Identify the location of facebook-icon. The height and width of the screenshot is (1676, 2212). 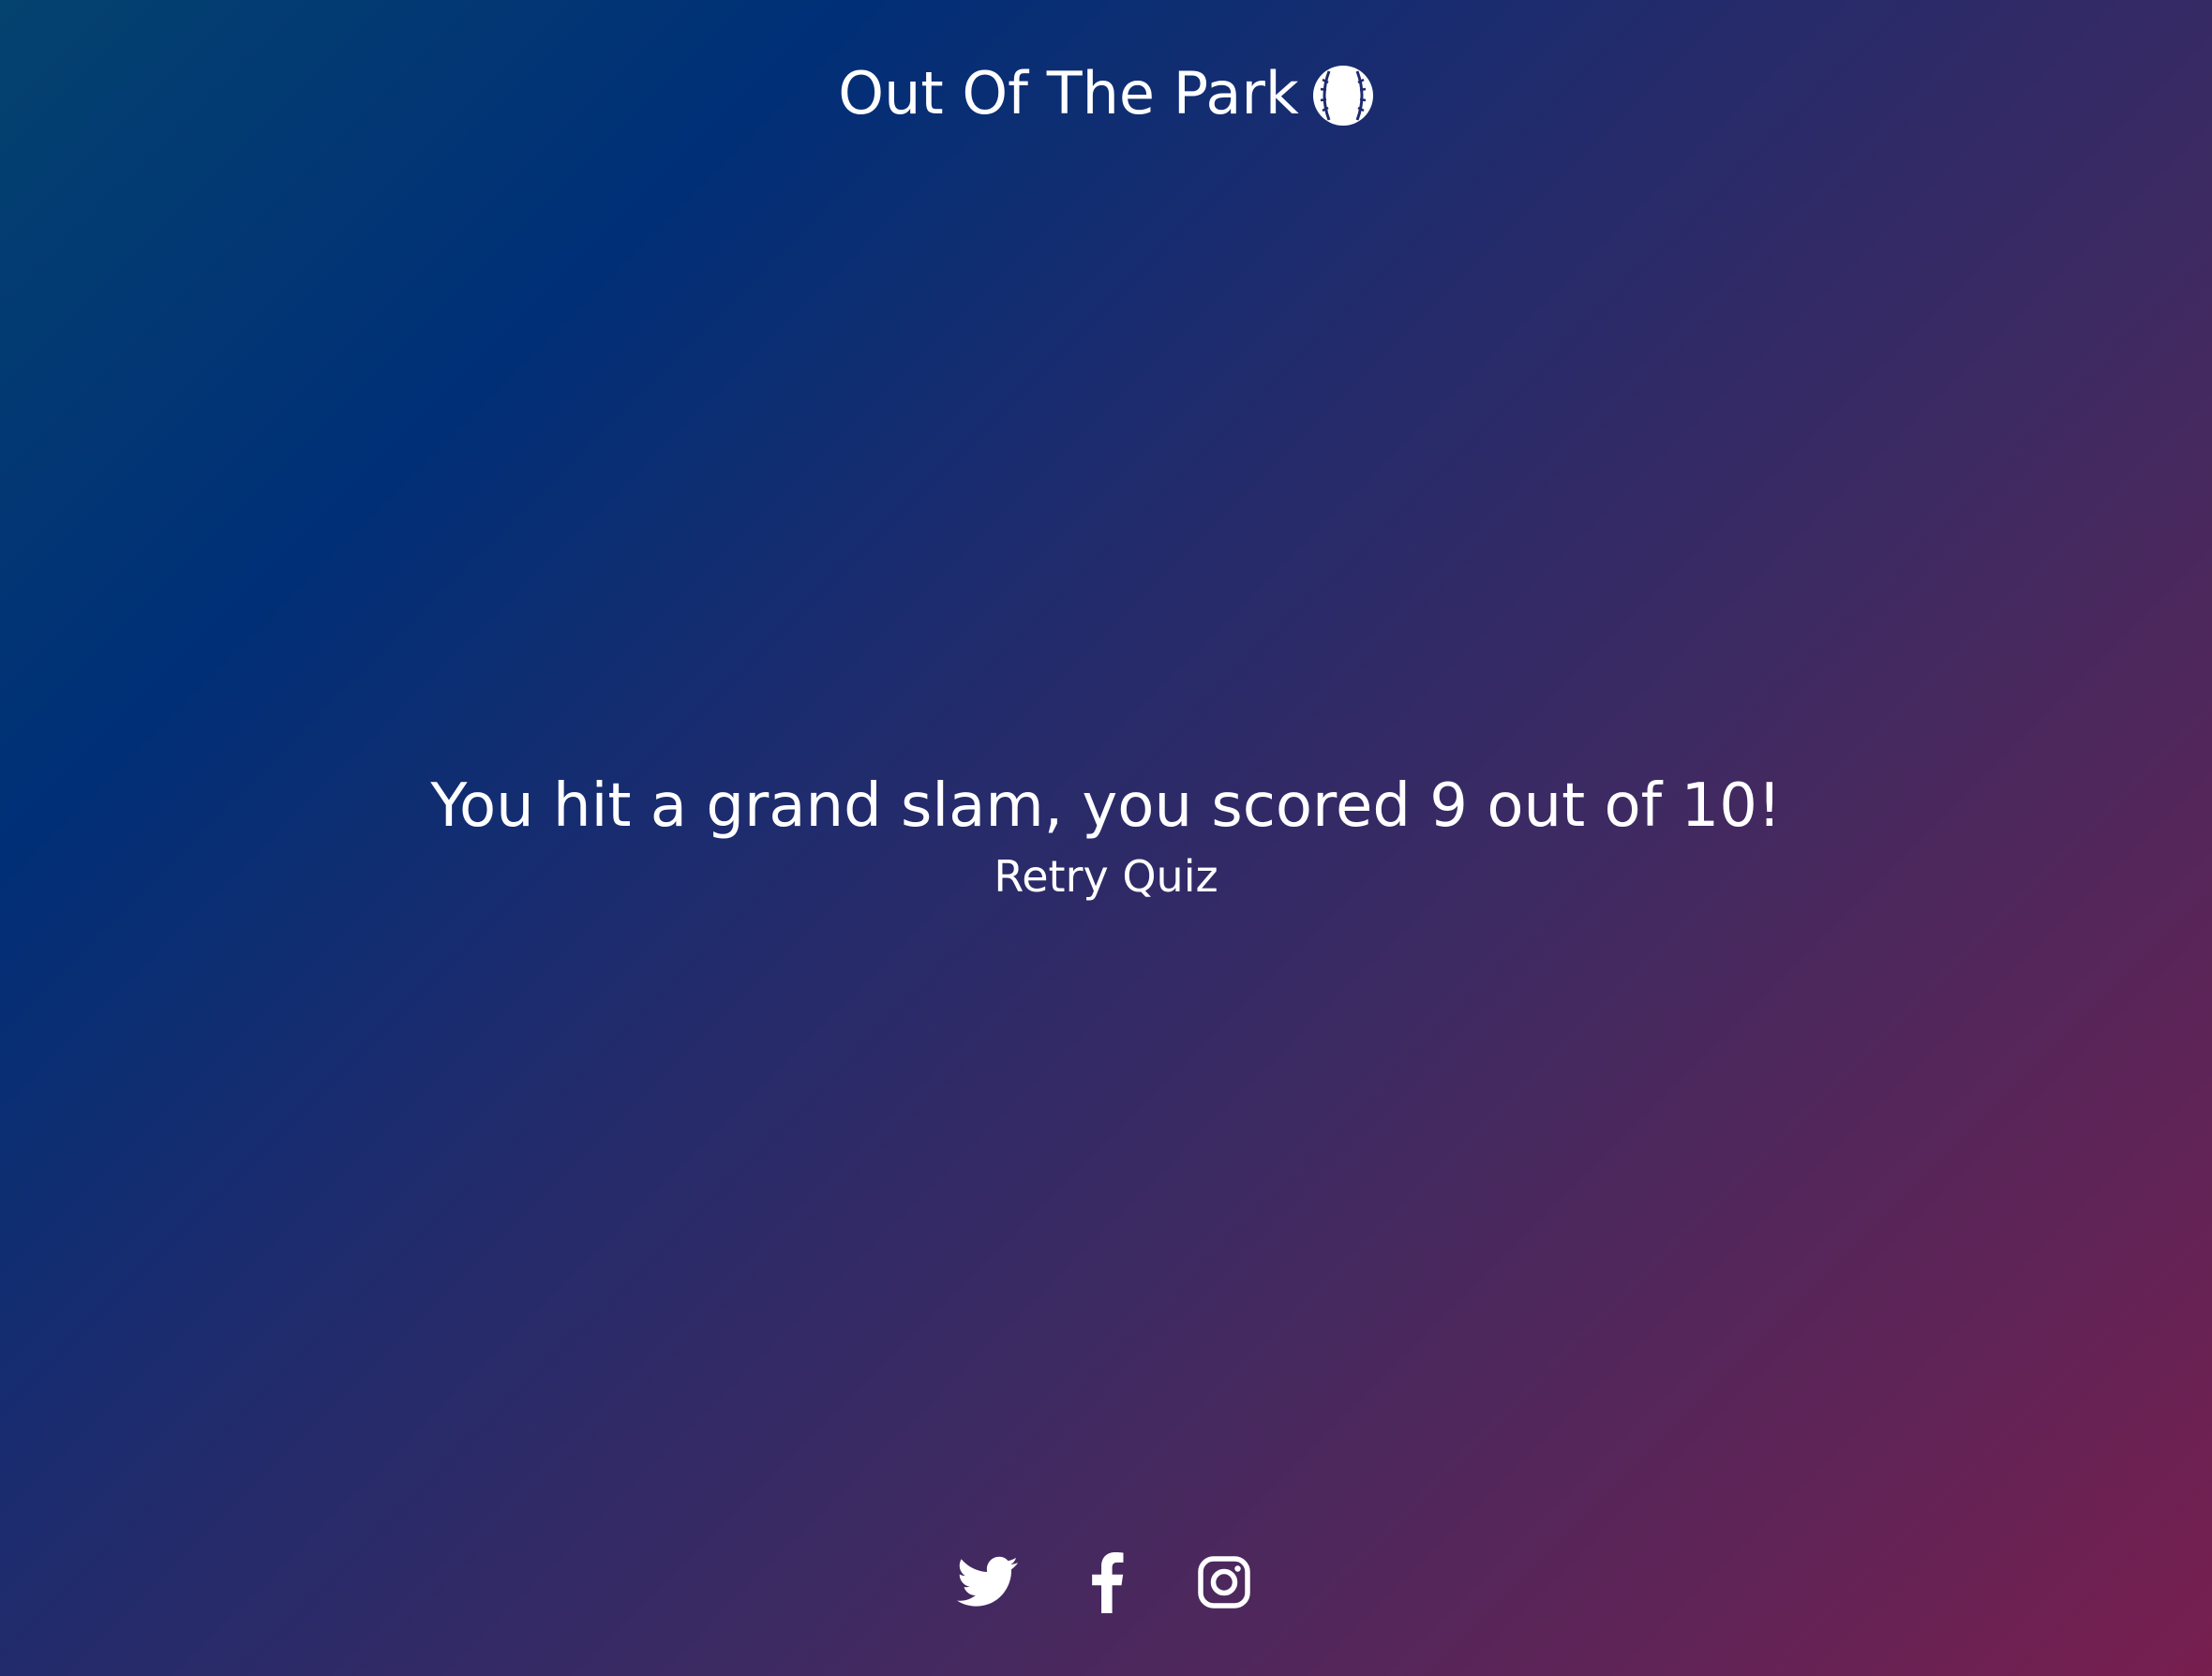
(1106, 1583).